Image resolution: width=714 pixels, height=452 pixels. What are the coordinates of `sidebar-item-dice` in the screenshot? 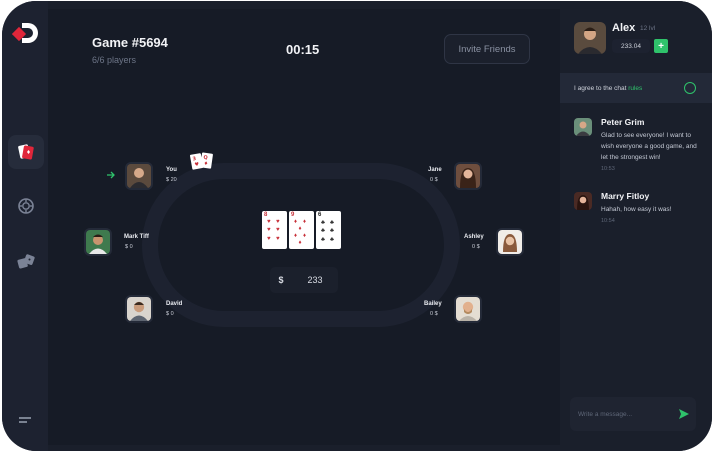 It's located at (26, 262).